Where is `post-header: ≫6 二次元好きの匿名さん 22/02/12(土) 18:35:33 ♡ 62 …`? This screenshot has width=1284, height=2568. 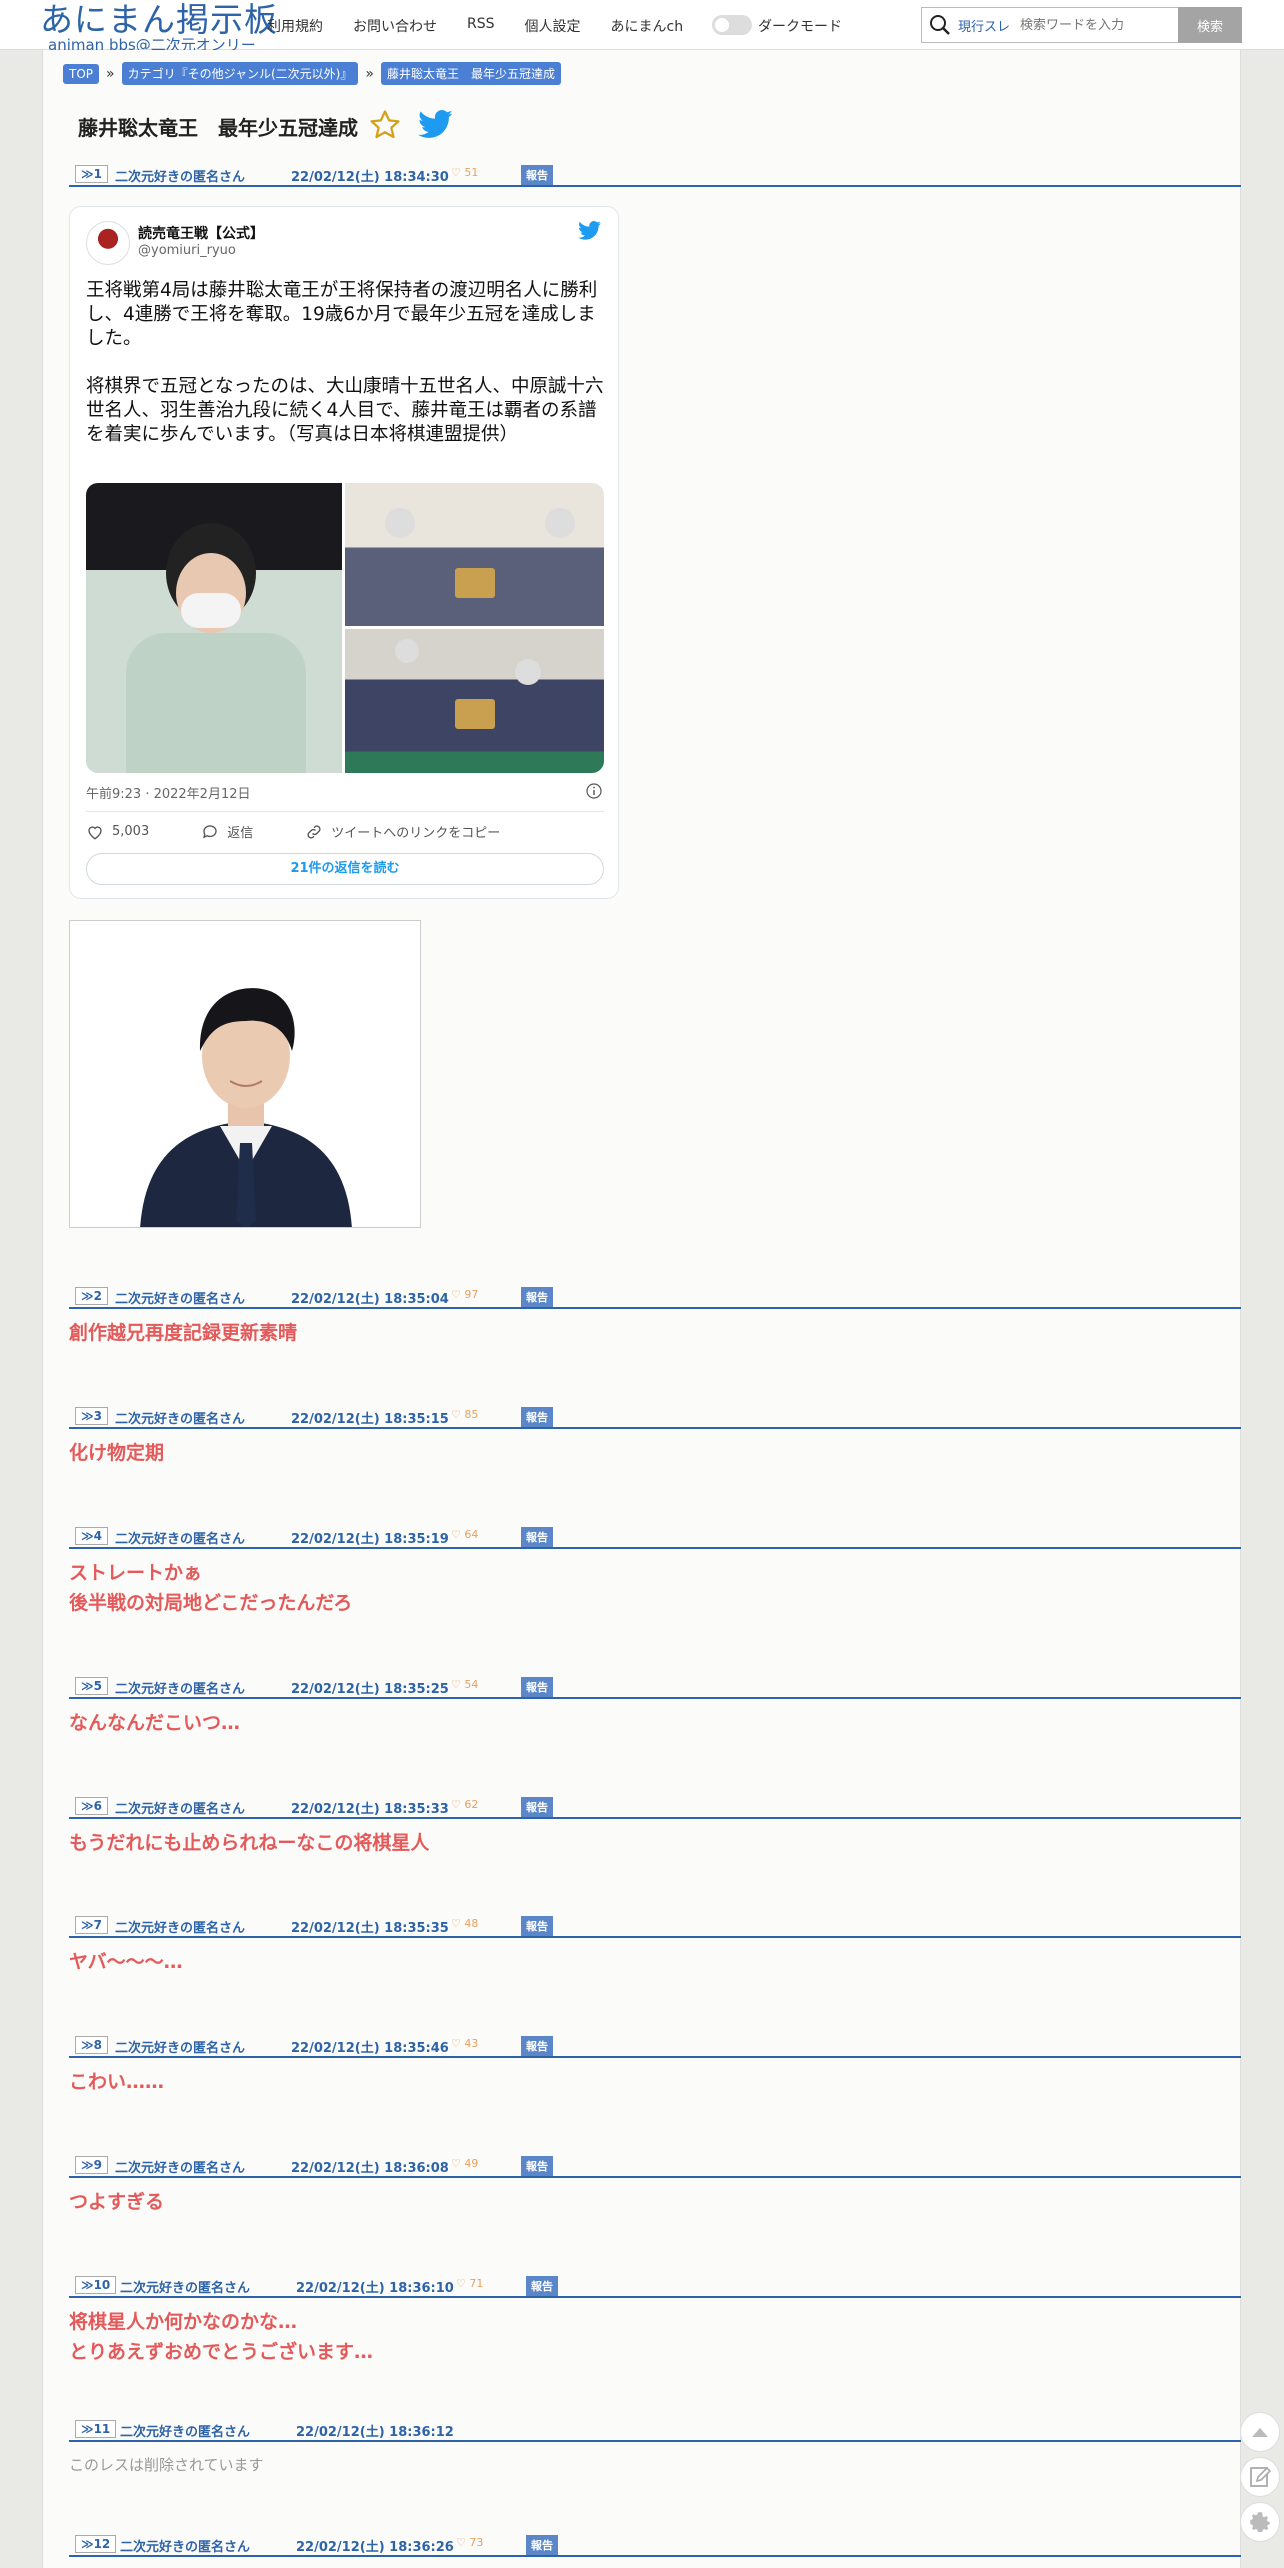
post-header: ≫6 二次元好きの匿名さん 22/02/12(土) 18:35:33 ♡ 62 … is located at coordinates (655, 1807).